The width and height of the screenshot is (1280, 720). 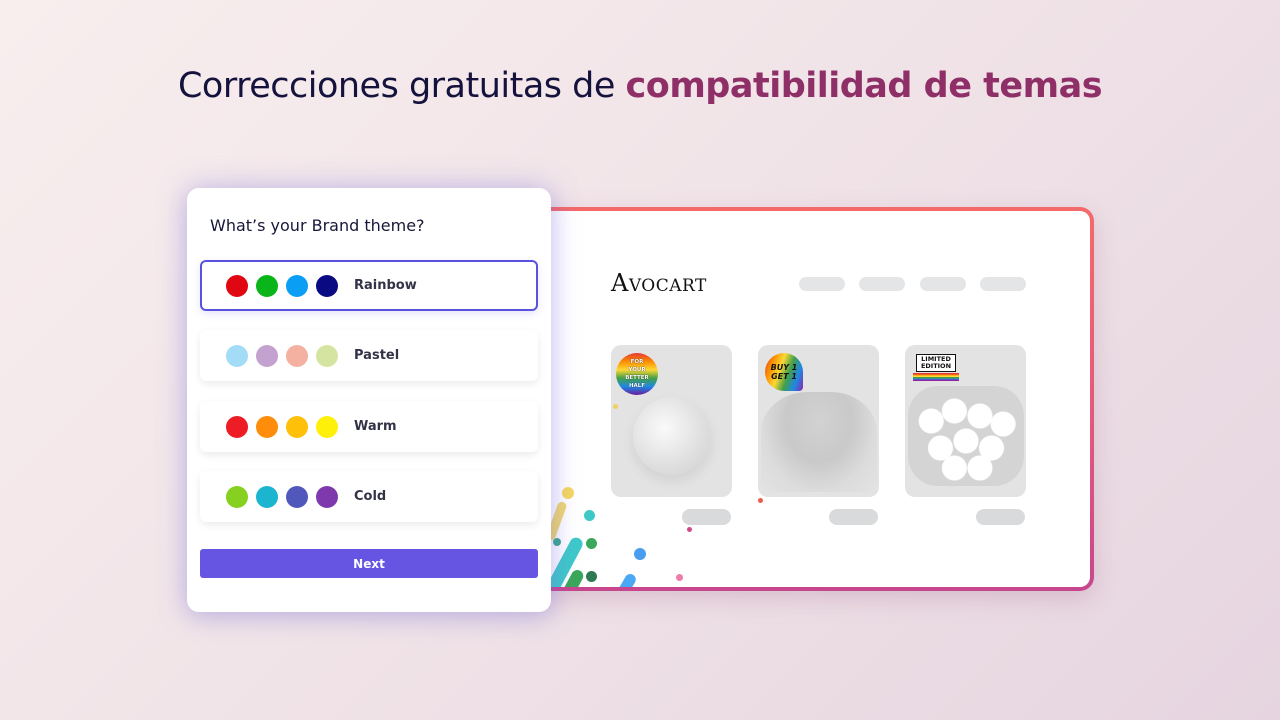 I want to click on theme-option-warm: Warm, so click(x=369, y=426).